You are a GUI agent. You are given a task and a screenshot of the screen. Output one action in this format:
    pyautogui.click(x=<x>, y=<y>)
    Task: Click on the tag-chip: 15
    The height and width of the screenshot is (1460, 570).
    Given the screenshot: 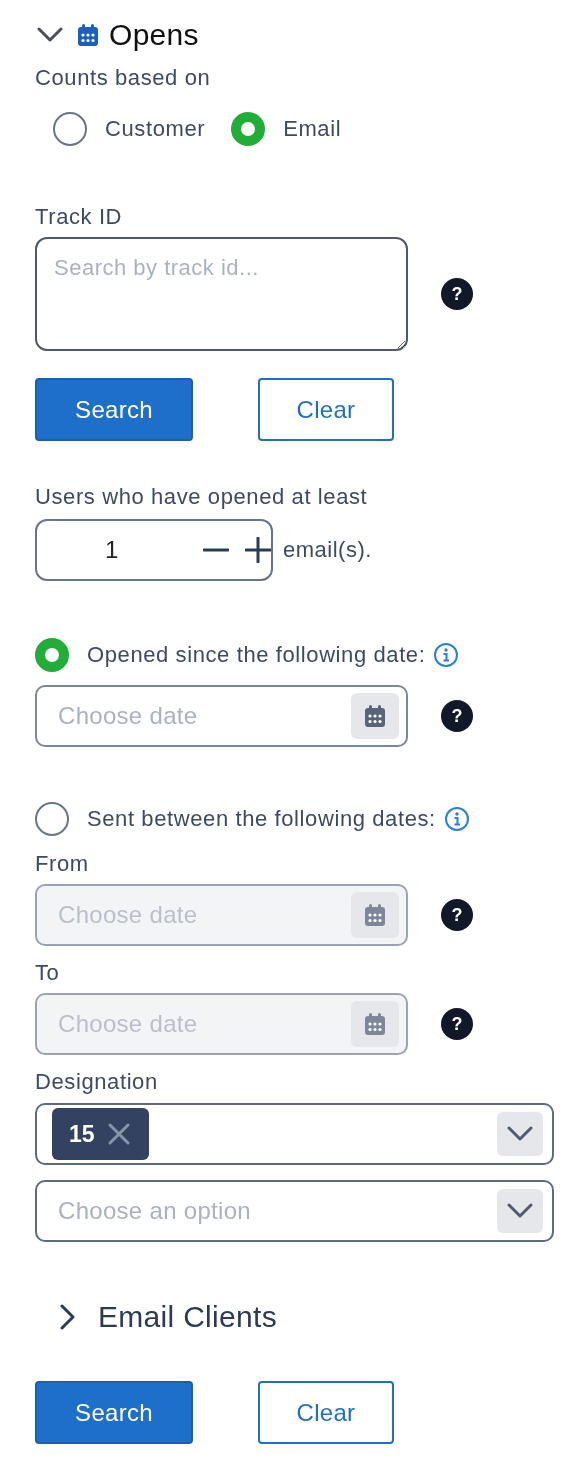 What is the action you would take?
    pyautogui.click(x=100, y=1134)
    